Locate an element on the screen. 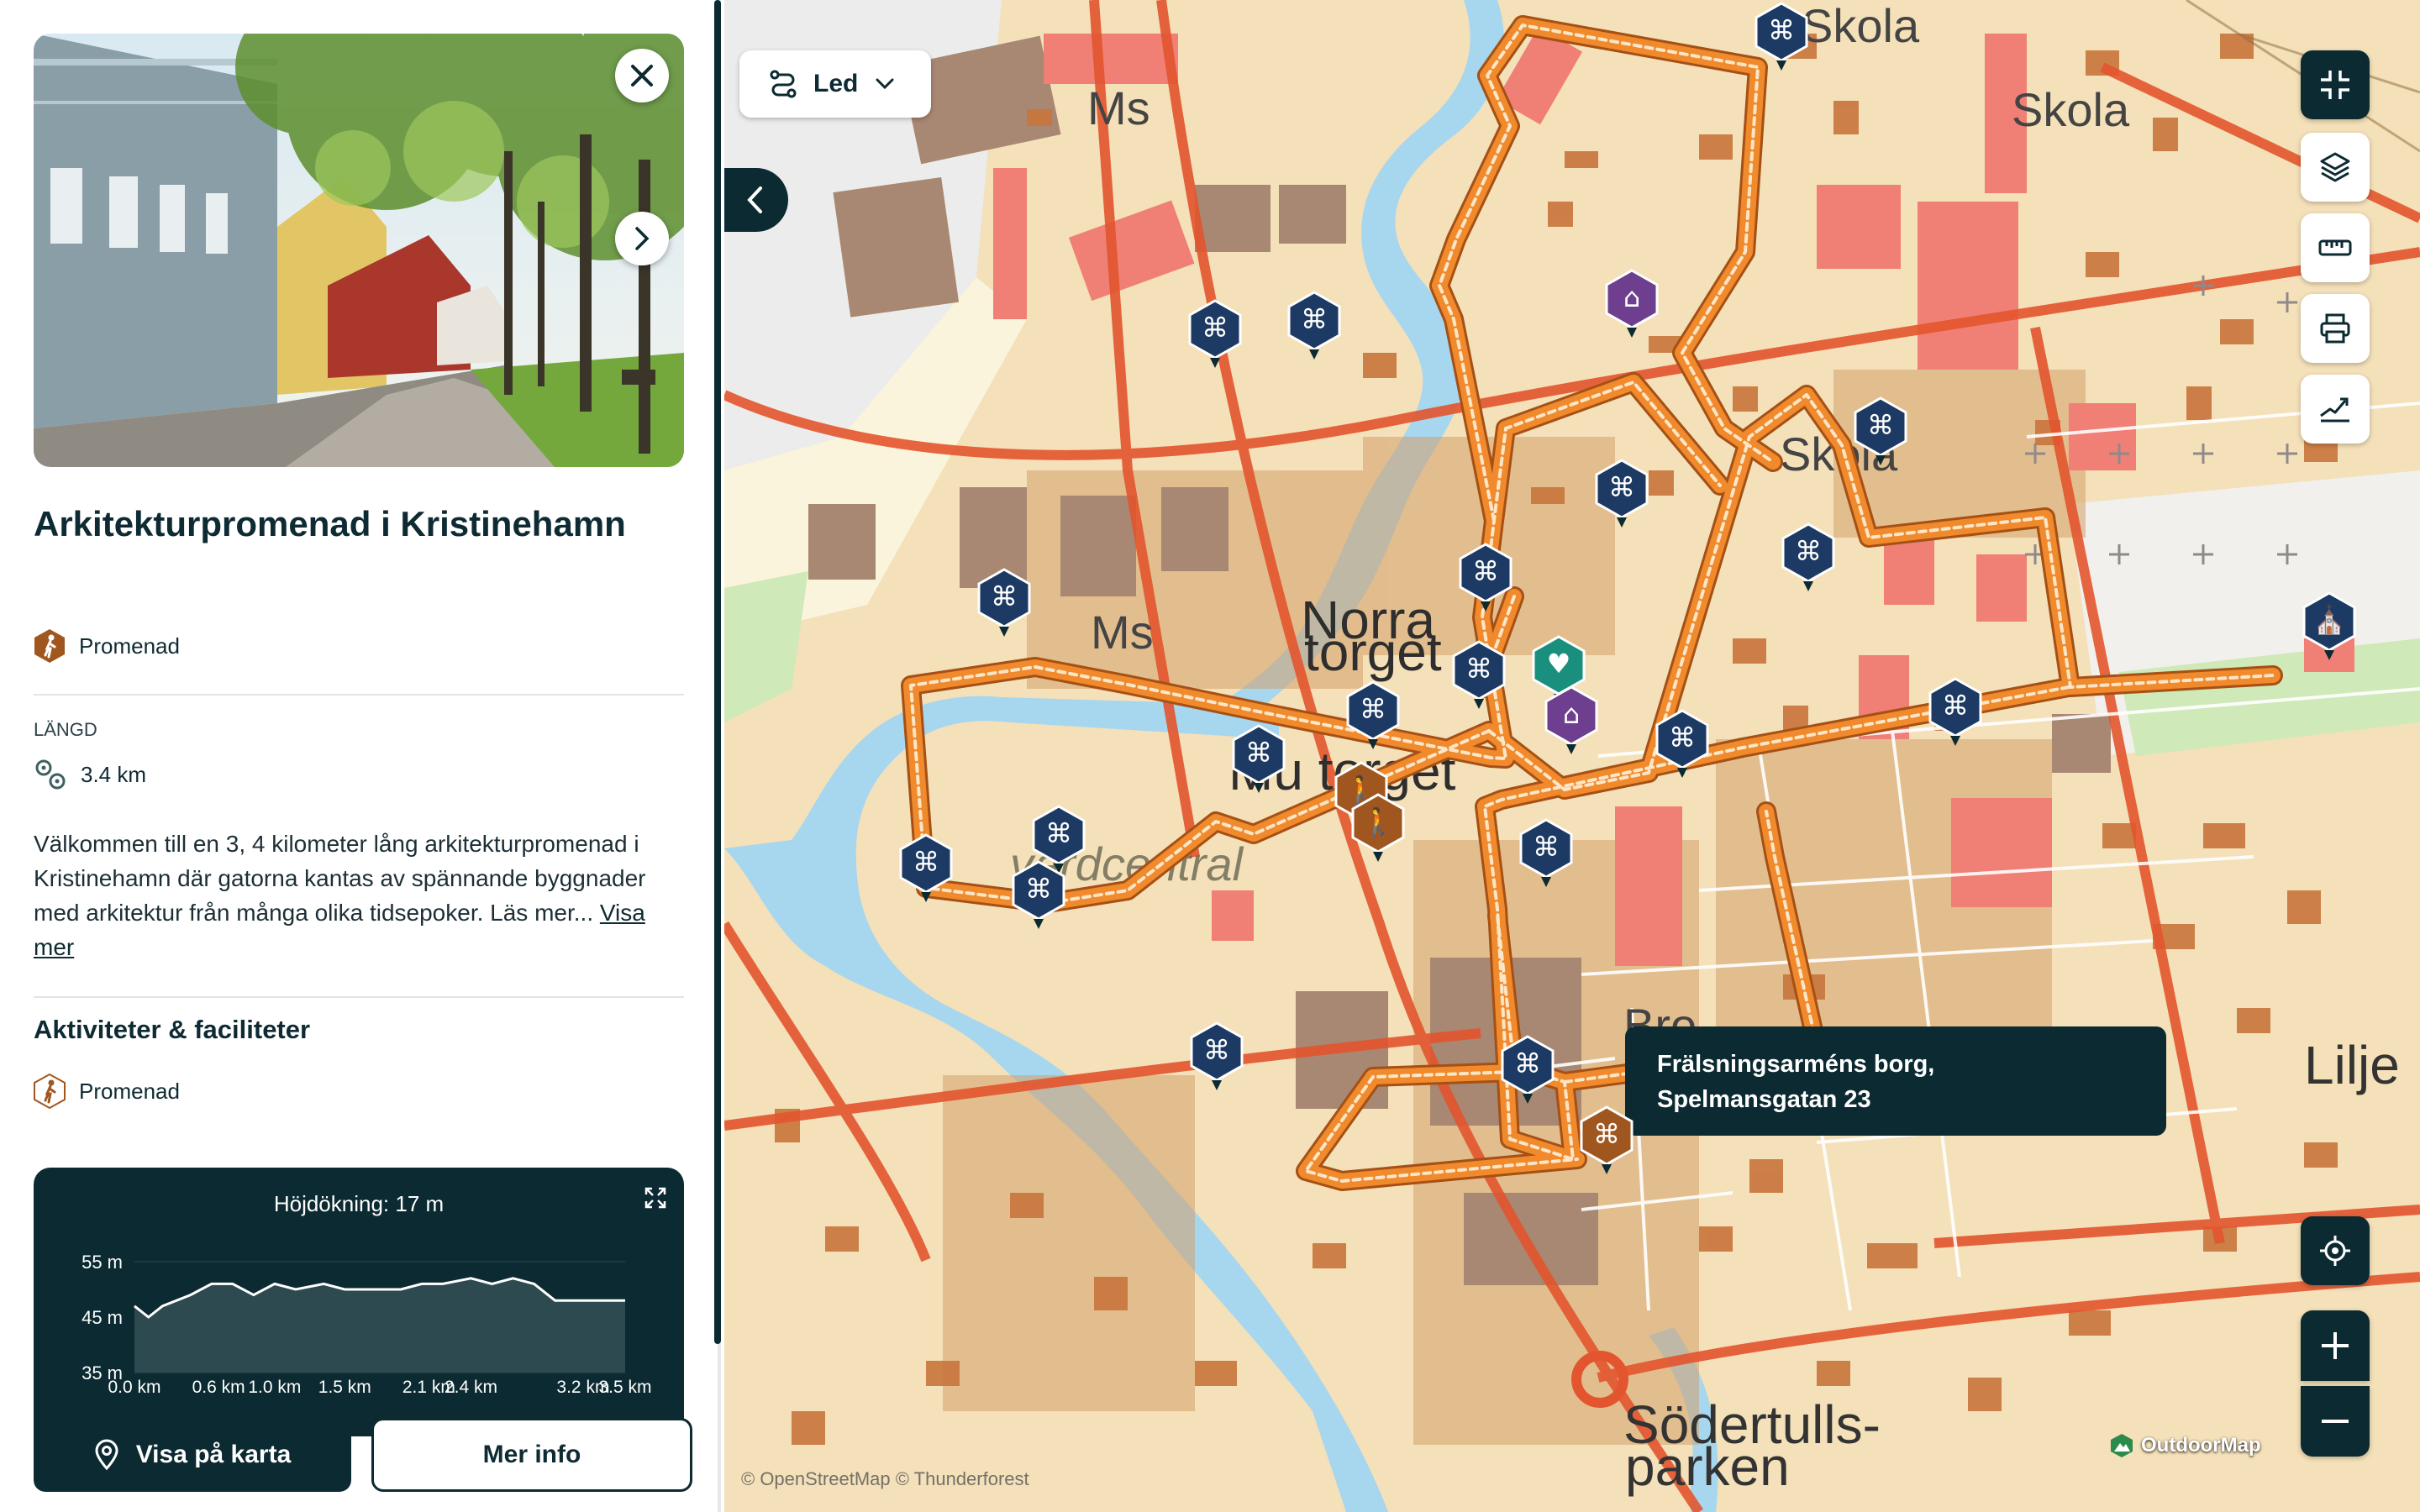  minus-icon is located at coordinates (2335, 1421).